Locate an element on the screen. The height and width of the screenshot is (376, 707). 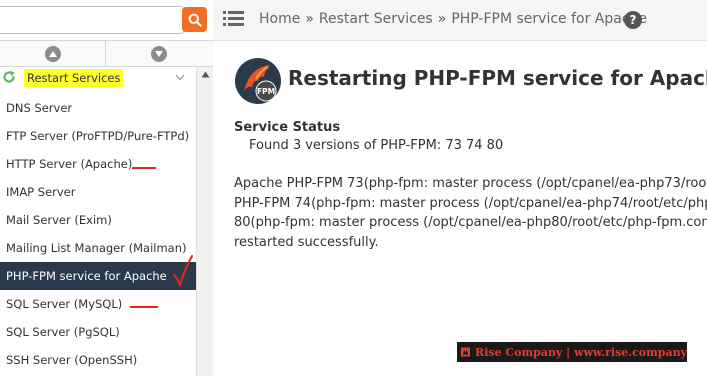
annotation-dash-mysql is located at coordinates (144, 307).